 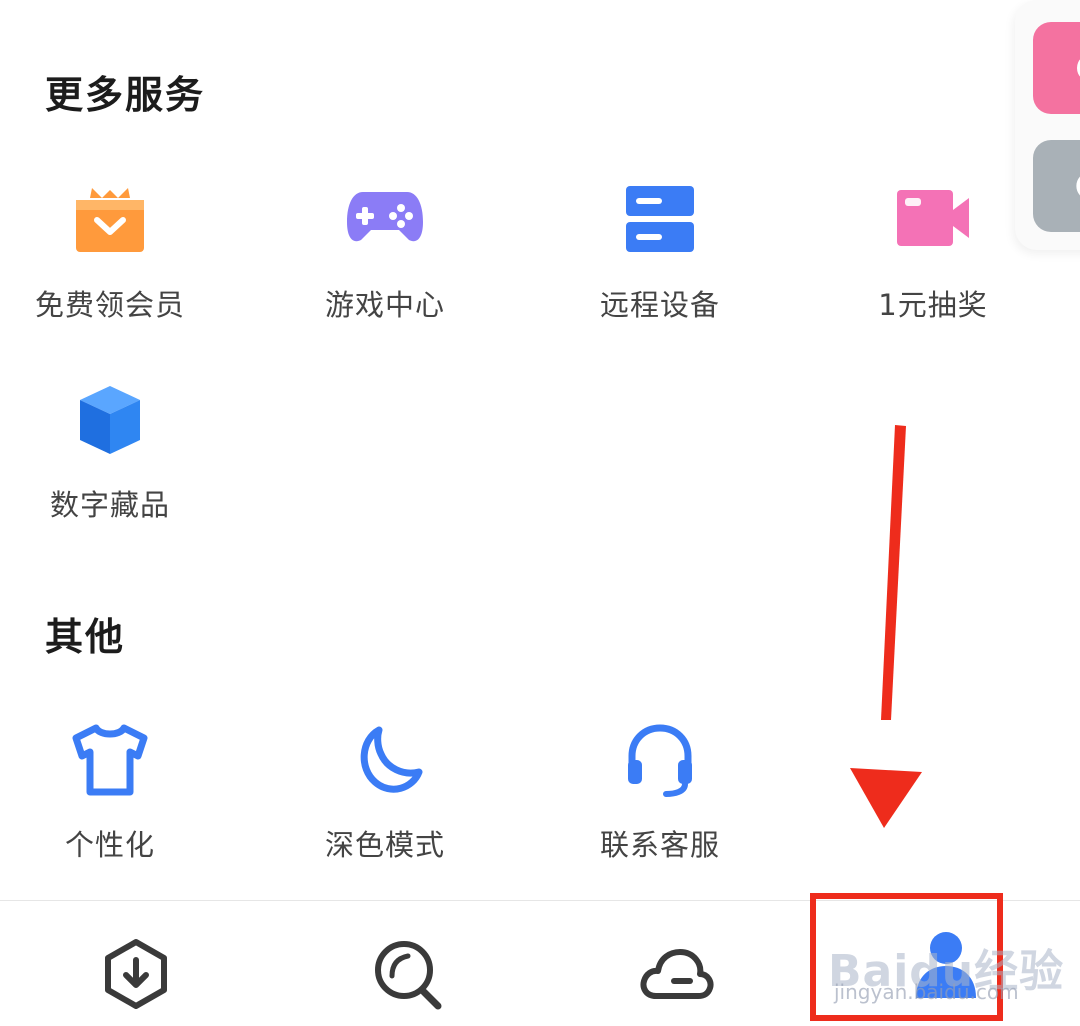 I want to click on service-label: 数字藏品, so click(x=109, y=505).